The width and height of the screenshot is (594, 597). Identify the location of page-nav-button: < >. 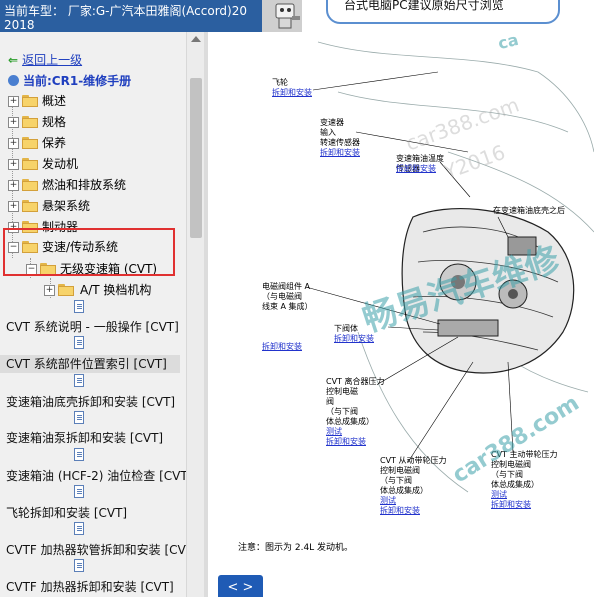
(240, 586).